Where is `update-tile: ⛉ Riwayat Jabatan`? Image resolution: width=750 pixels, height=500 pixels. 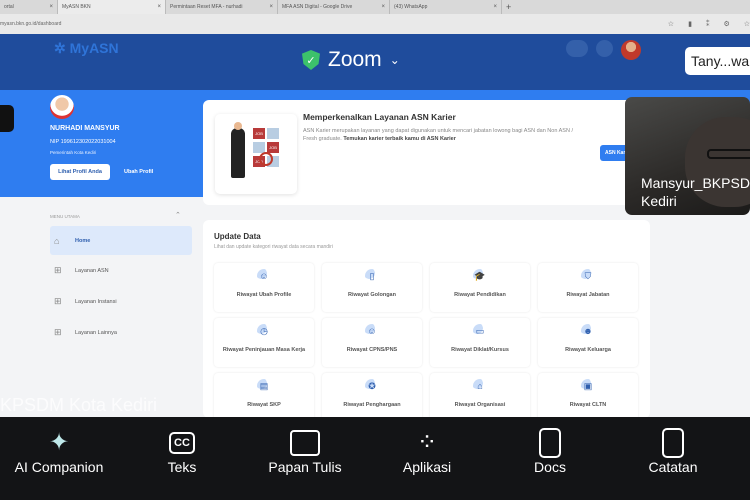 update-tile: ⛉ Riwayat Jabatan is located at coordinates (588, 287).